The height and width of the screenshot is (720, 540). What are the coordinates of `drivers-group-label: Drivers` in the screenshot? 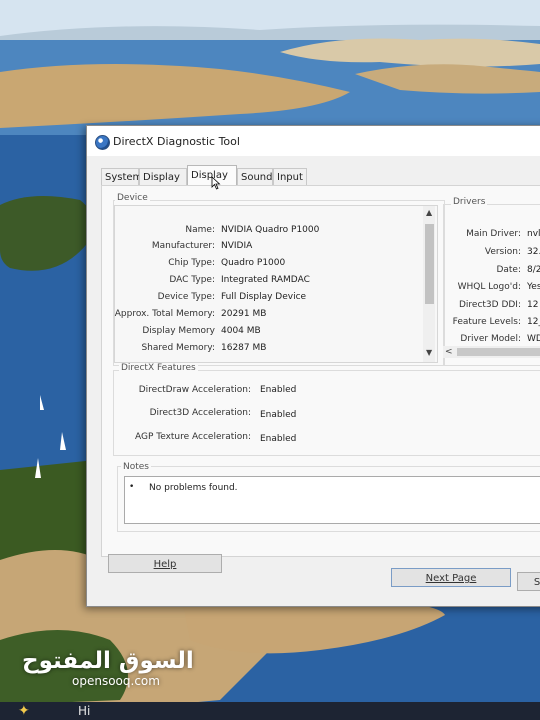 It's located at (469, 202).